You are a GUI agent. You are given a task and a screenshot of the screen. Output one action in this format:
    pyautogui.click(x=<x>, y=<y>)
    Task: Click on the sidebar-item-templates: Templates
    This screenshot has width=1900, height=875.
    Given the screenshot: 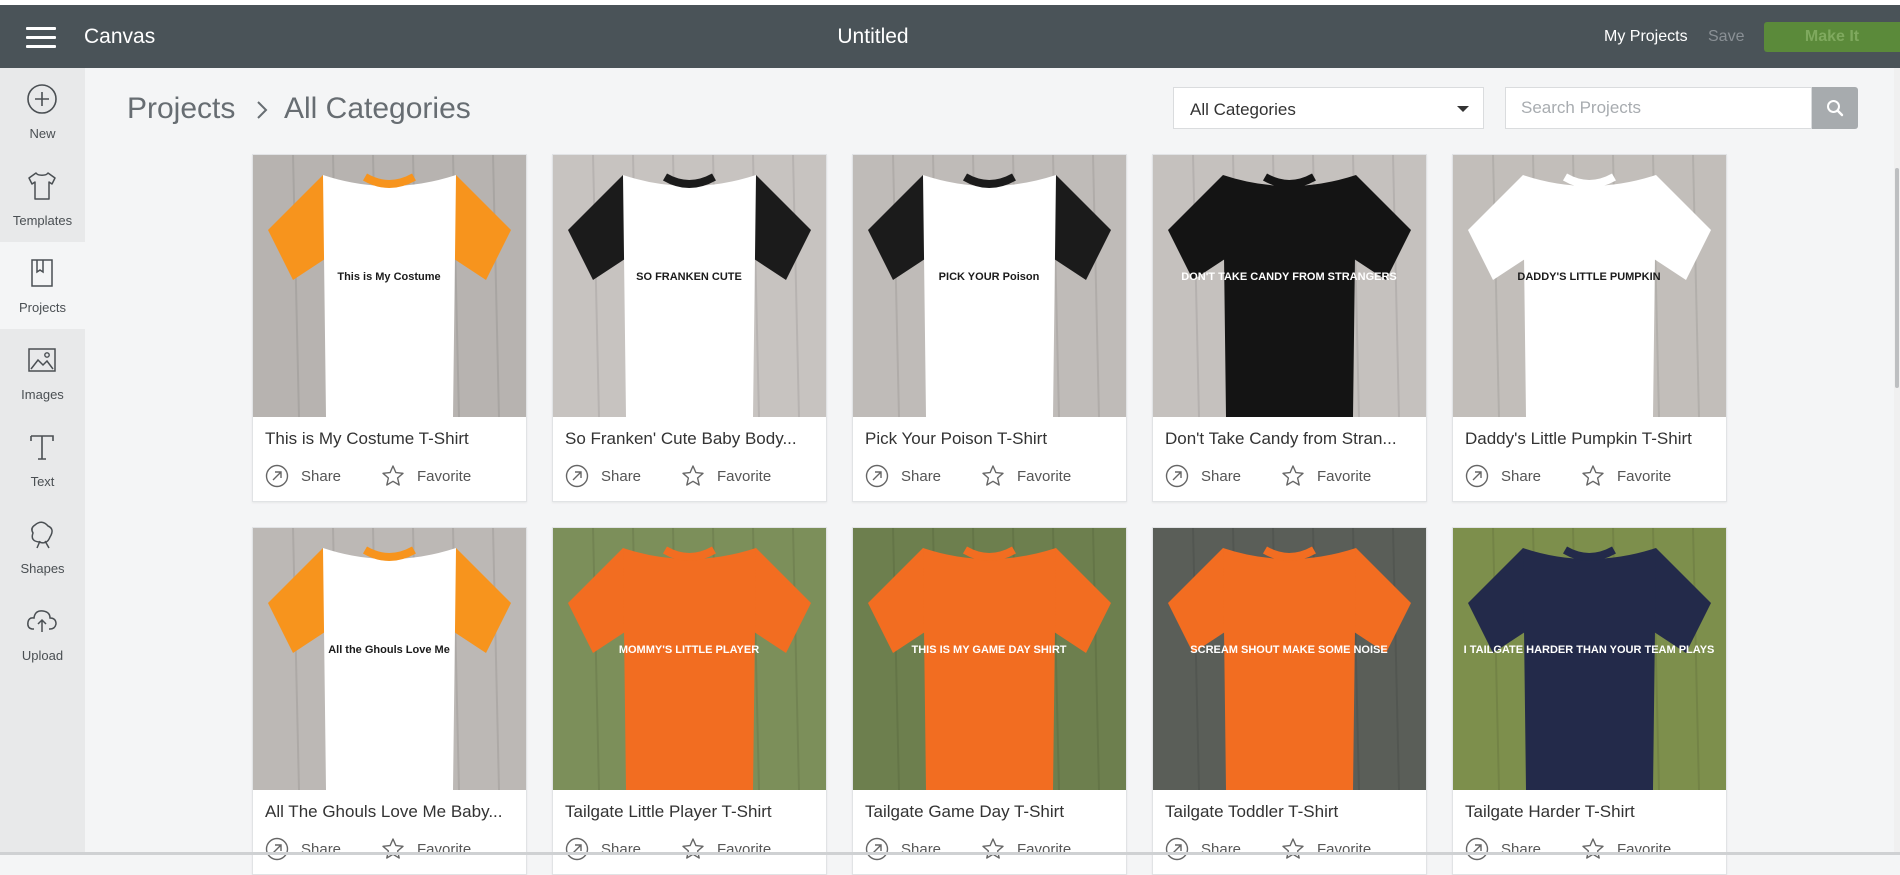 What is the action you would take?
    pyautogui.click(x=42, y=198)
    